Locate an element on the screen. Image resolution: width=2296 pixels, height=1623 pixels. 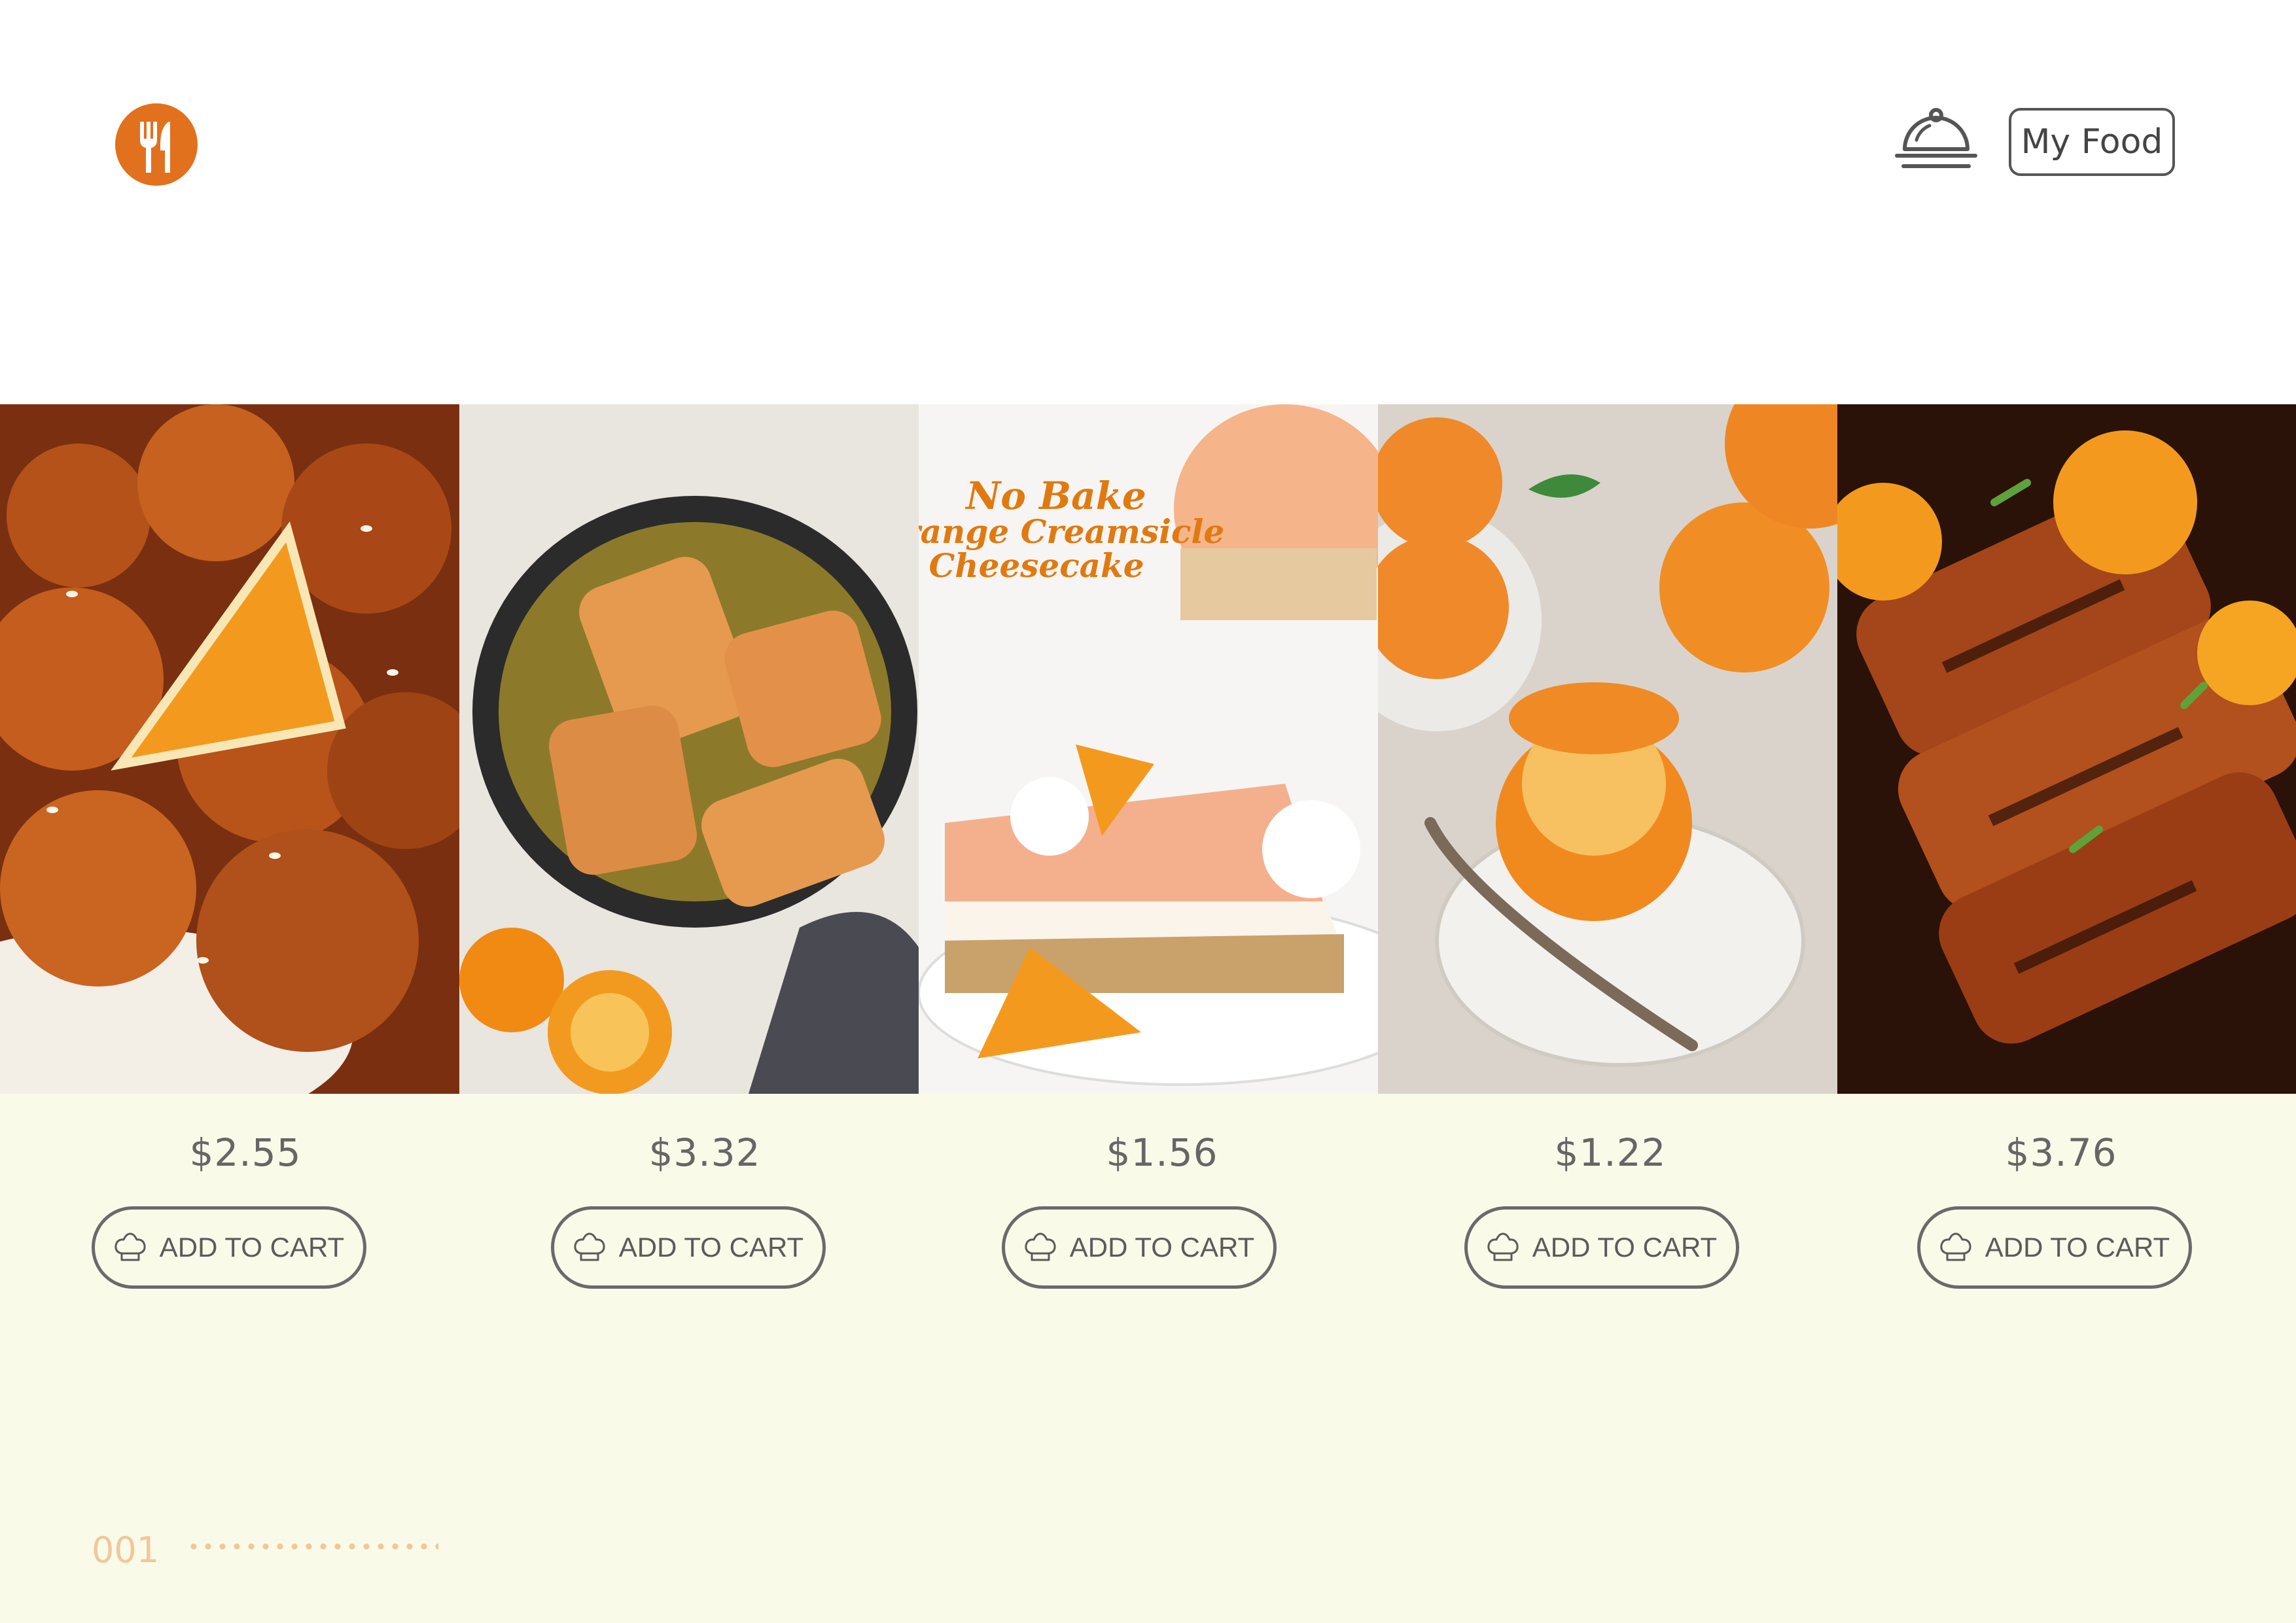
creamsicle-cheesecake-image: No Bake Orange Creamsicle Cheesecake is located at coordinates (1148, 749).